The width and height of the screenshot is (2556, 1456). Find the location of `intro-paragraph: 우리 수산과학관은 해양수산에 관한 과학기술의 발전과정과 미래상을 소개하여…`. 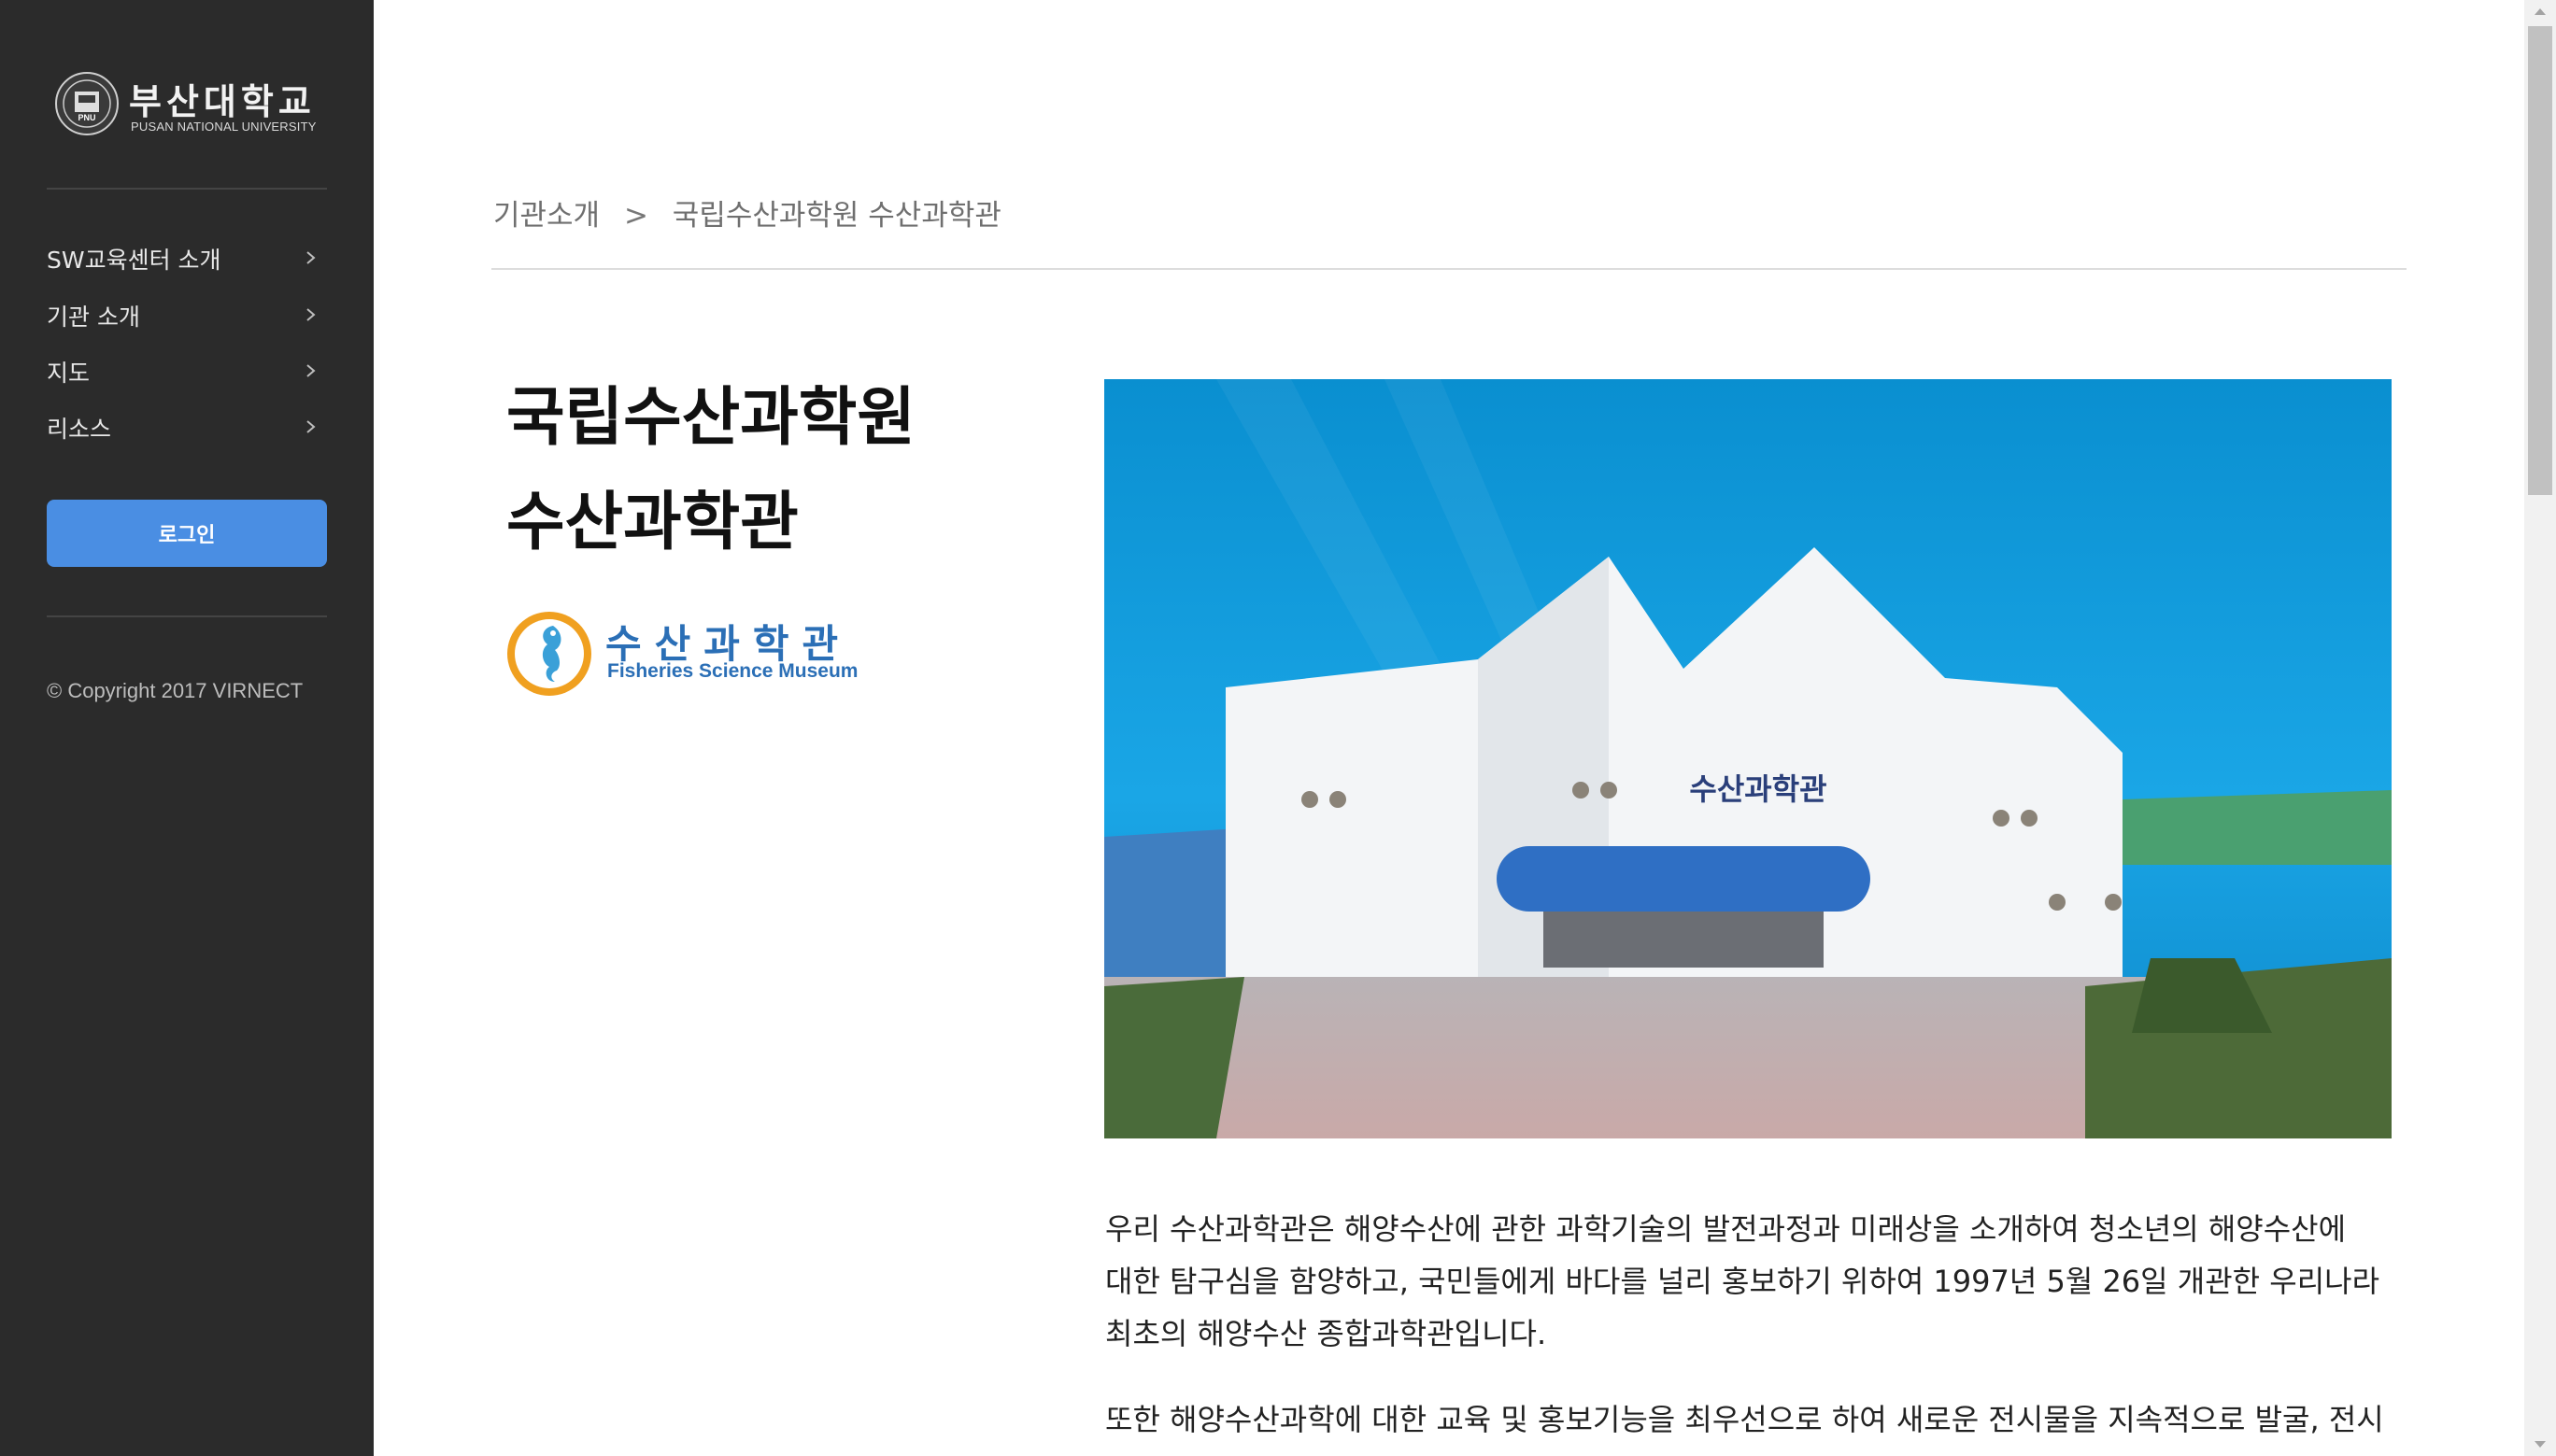

intro-paragraph: 우리 수산과학관은 해양수산에 관한 과학기술의 발전과정과 미래상을 소개하여… is located at coordinates (1742, 1281).